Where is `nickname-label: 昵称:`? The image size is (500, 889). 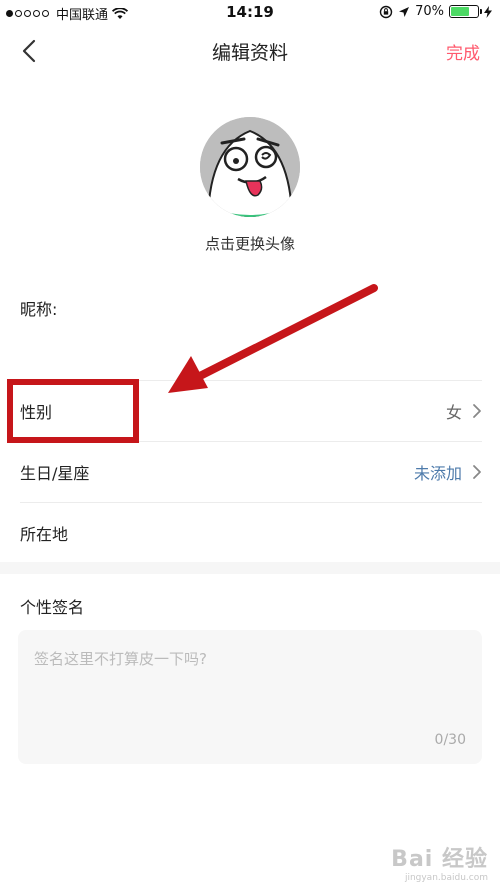
nickname-label: 昵称: is located at coordinates (39, 309).